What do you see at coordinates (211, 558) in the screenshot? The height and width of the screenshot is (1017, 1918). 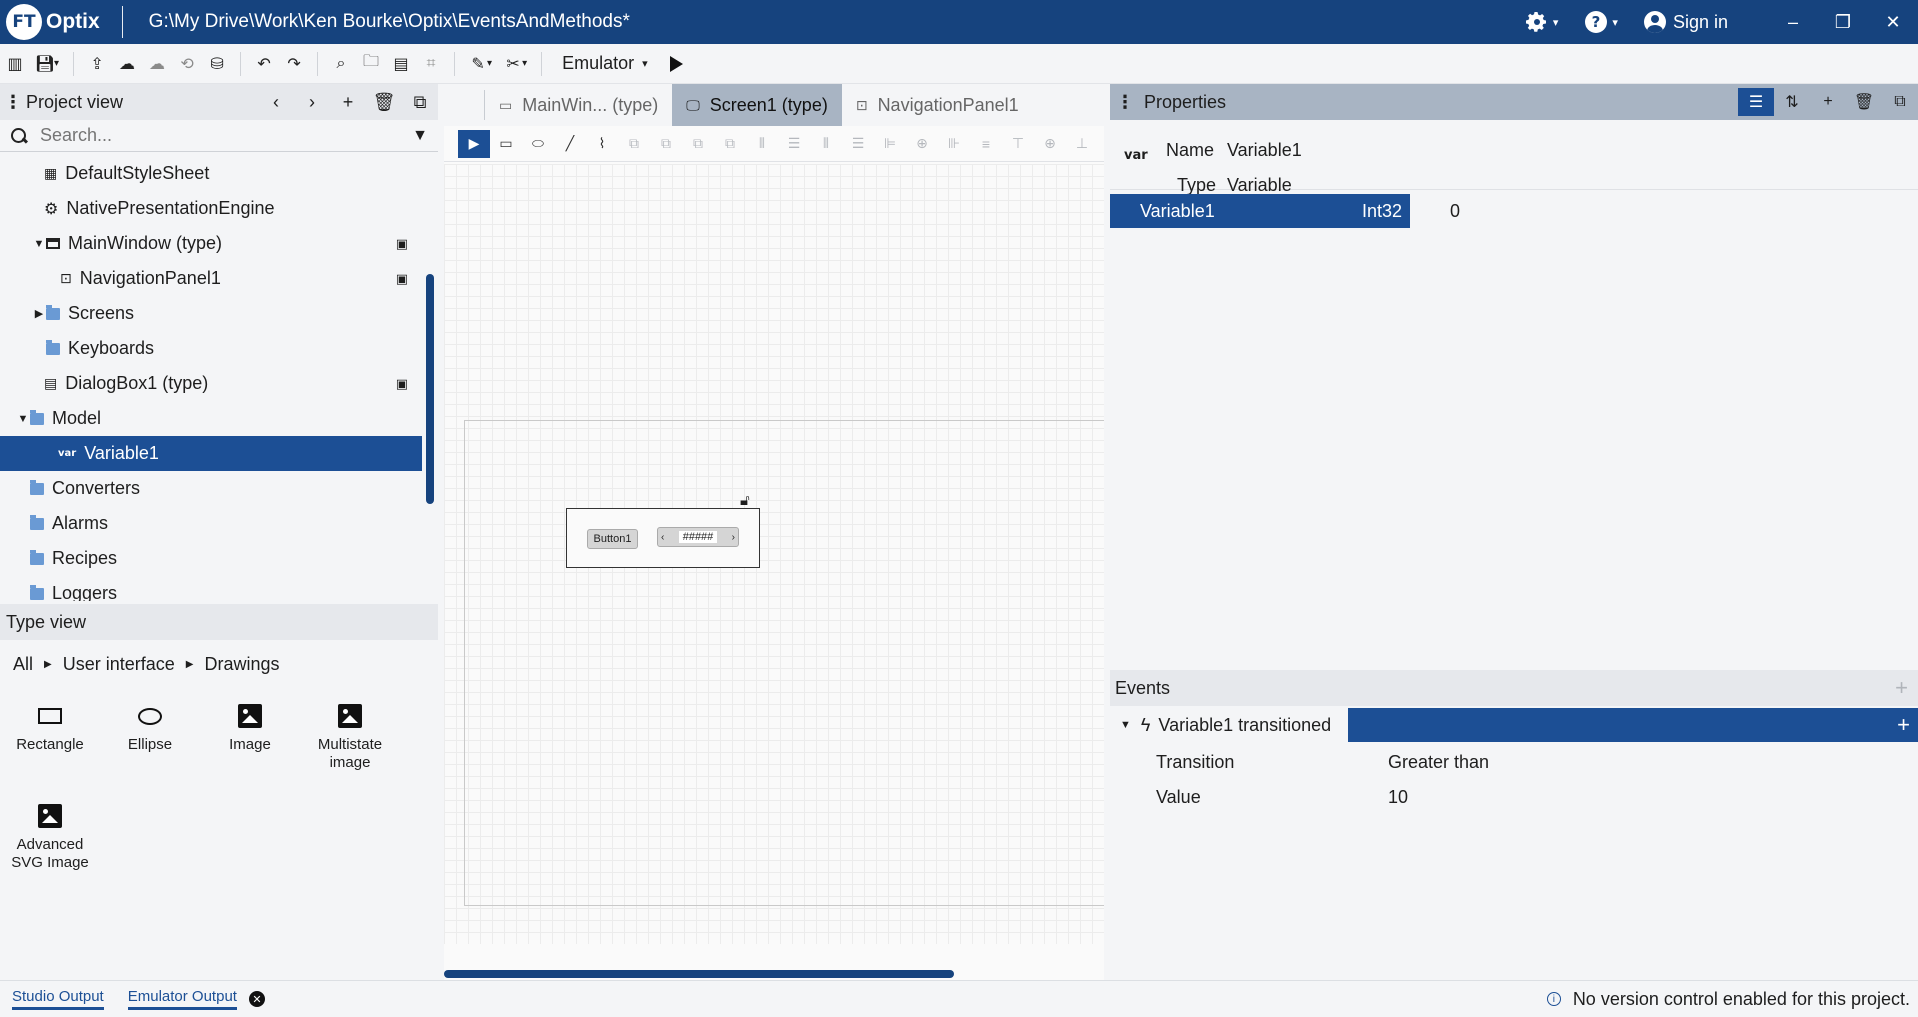 I see `tree-item-recipes: Recipes` at bounding box center [211, 558].